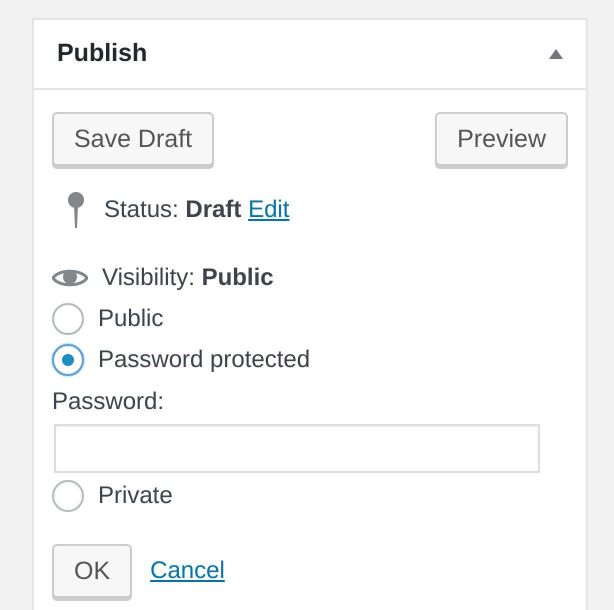 The width and height of the screenshot is (614, 610). Describe the element at coordinates (204, 360) in the screenshot. I see `radio-label: Password protected` at that location.